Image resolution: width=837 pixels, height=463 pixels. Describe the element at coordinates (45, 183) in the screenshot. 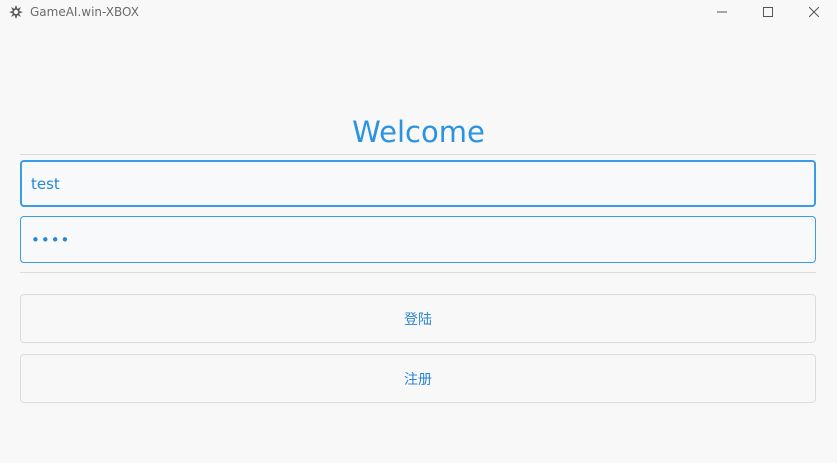

I see `username-value: test` at that location.